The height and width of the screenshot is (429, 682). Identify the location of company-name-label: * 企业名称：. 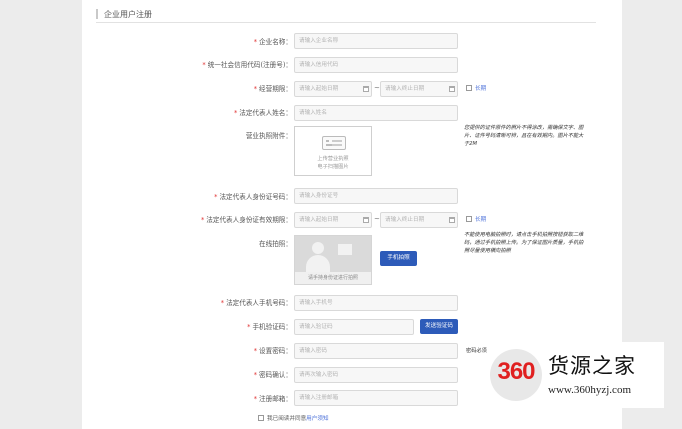
(272, 42).